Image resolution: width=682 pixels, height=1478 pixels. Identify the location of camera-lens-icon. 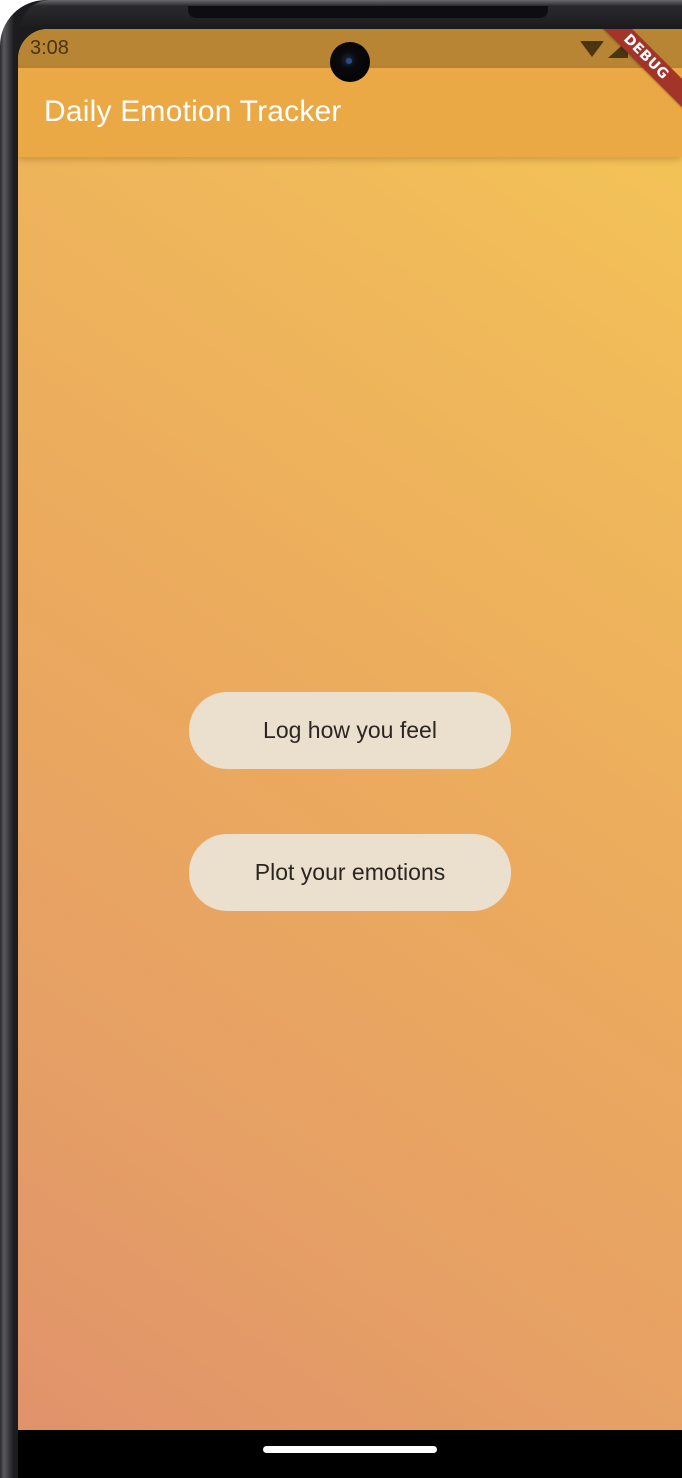
(349, 61).